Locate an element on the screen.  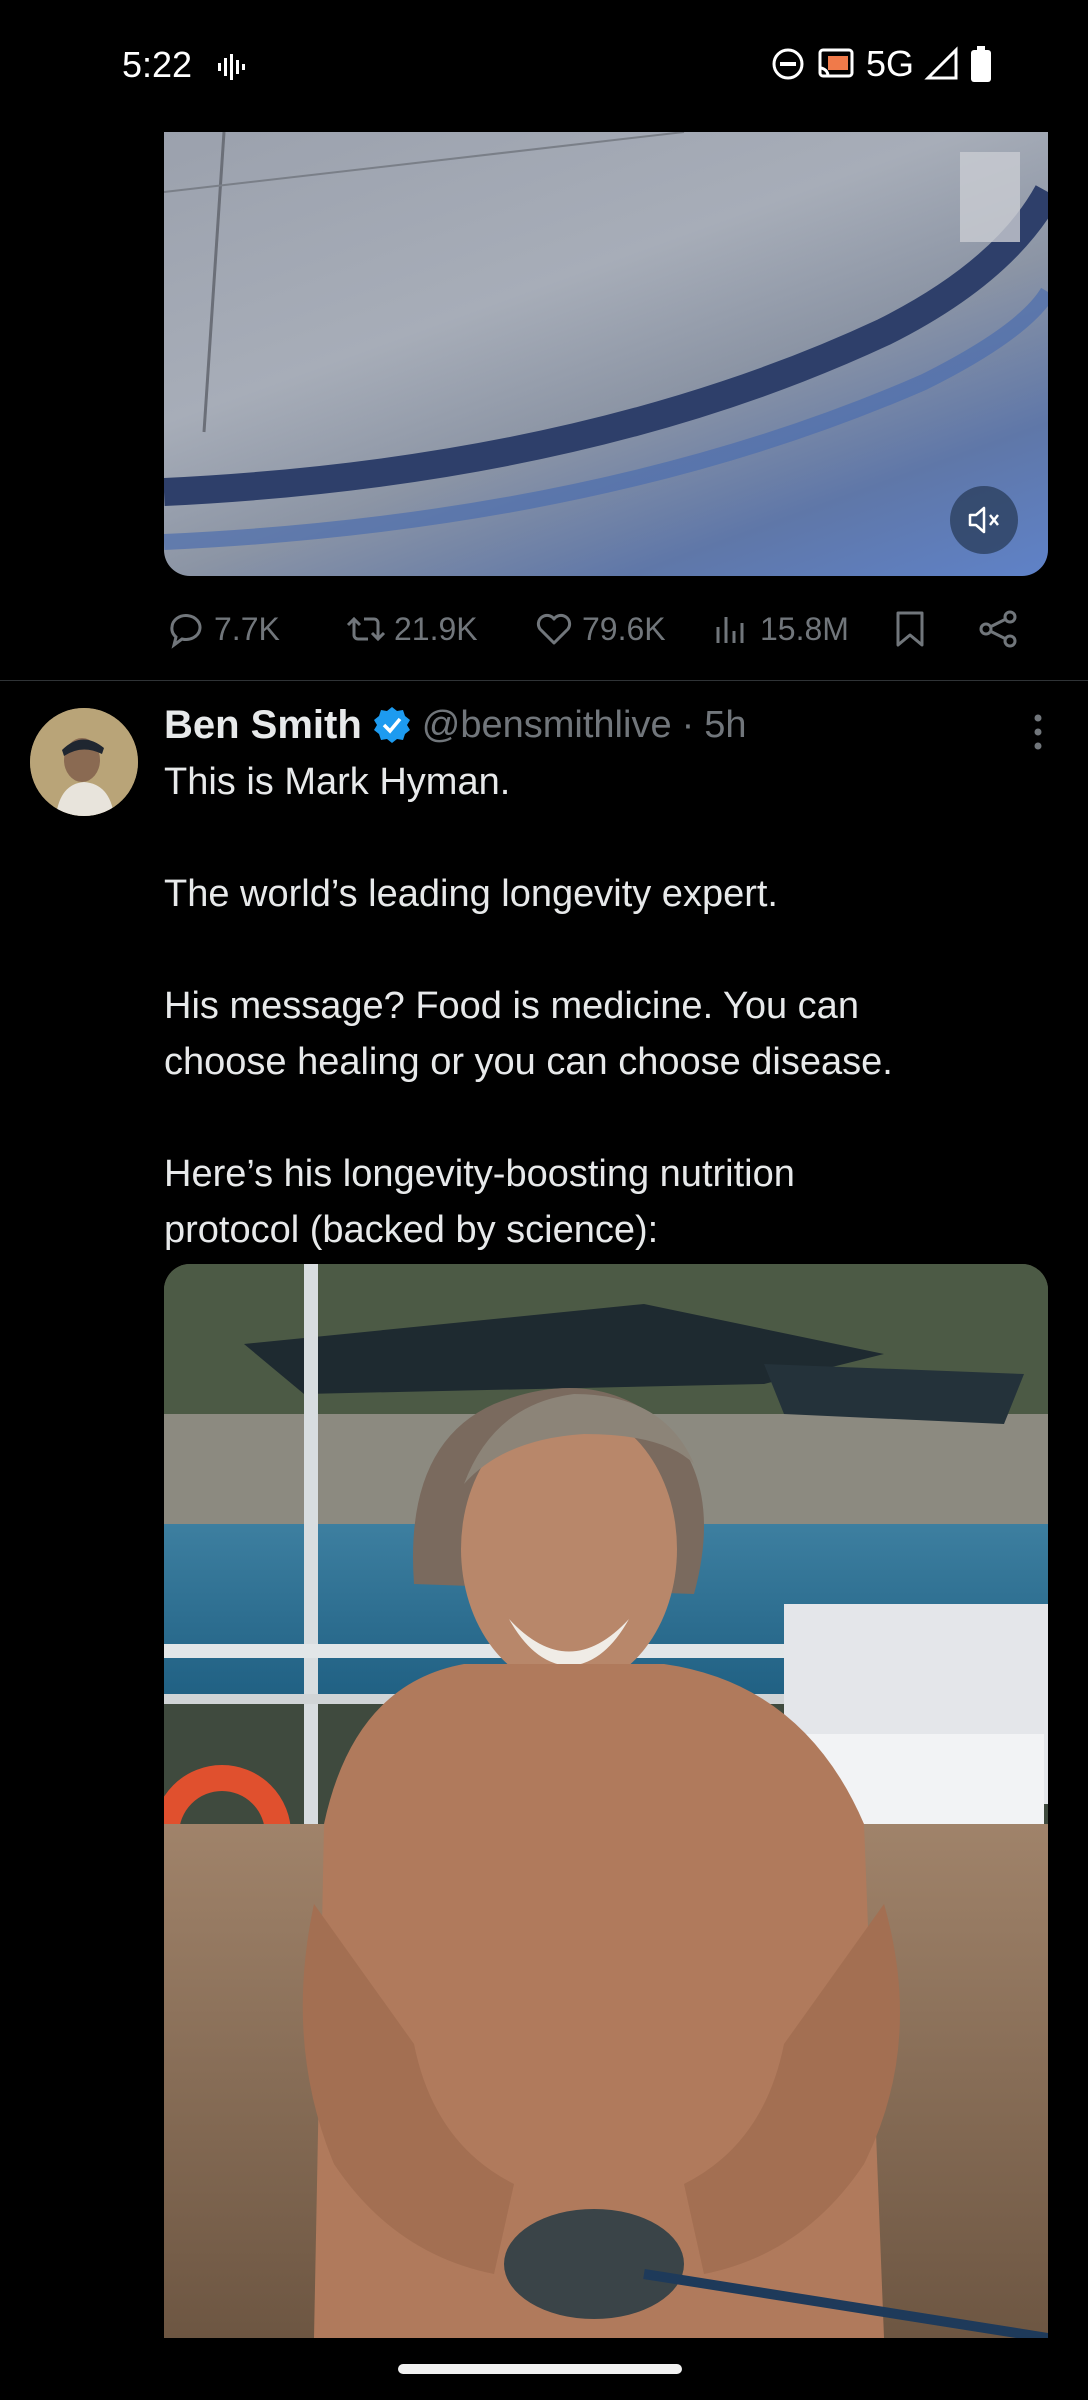
views-icon is located at coordinates (730, 630).